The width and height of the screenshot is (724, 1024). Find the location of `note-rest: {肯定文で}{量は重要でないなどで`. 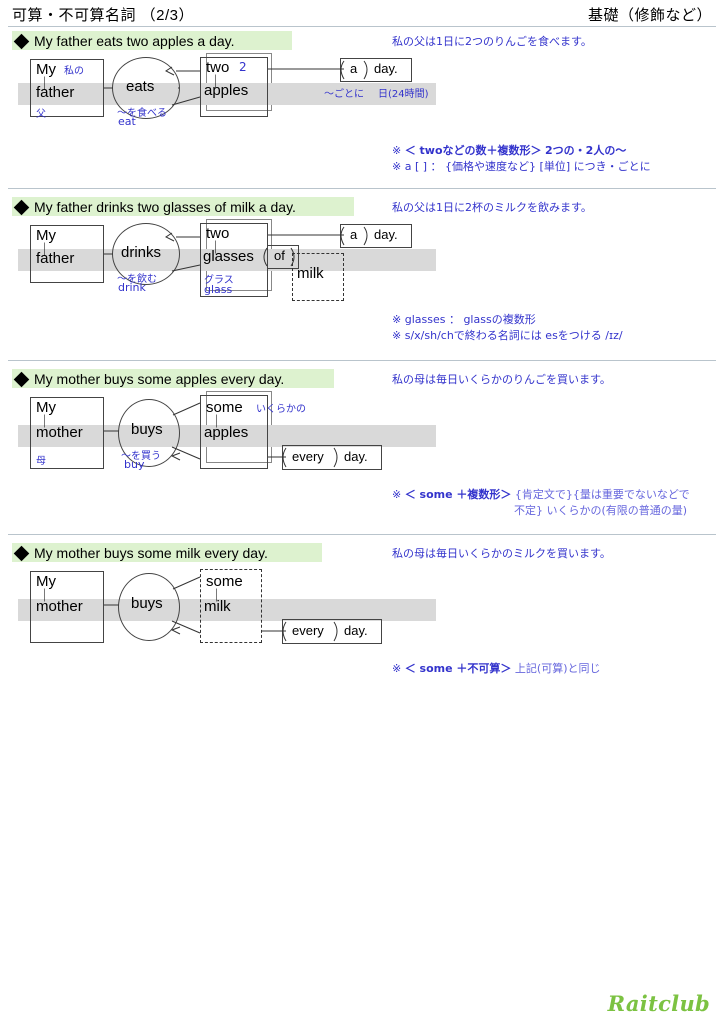

note-rest: {肯定文で}{量は重要でないなどで is located at coordinates (602, 494).